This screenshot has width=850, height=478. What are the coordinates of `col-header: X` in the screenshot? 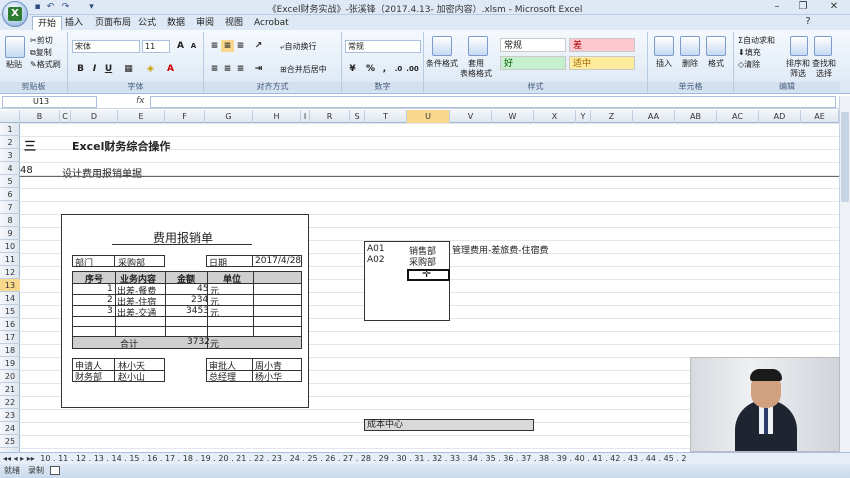 It's located at (555, 116).